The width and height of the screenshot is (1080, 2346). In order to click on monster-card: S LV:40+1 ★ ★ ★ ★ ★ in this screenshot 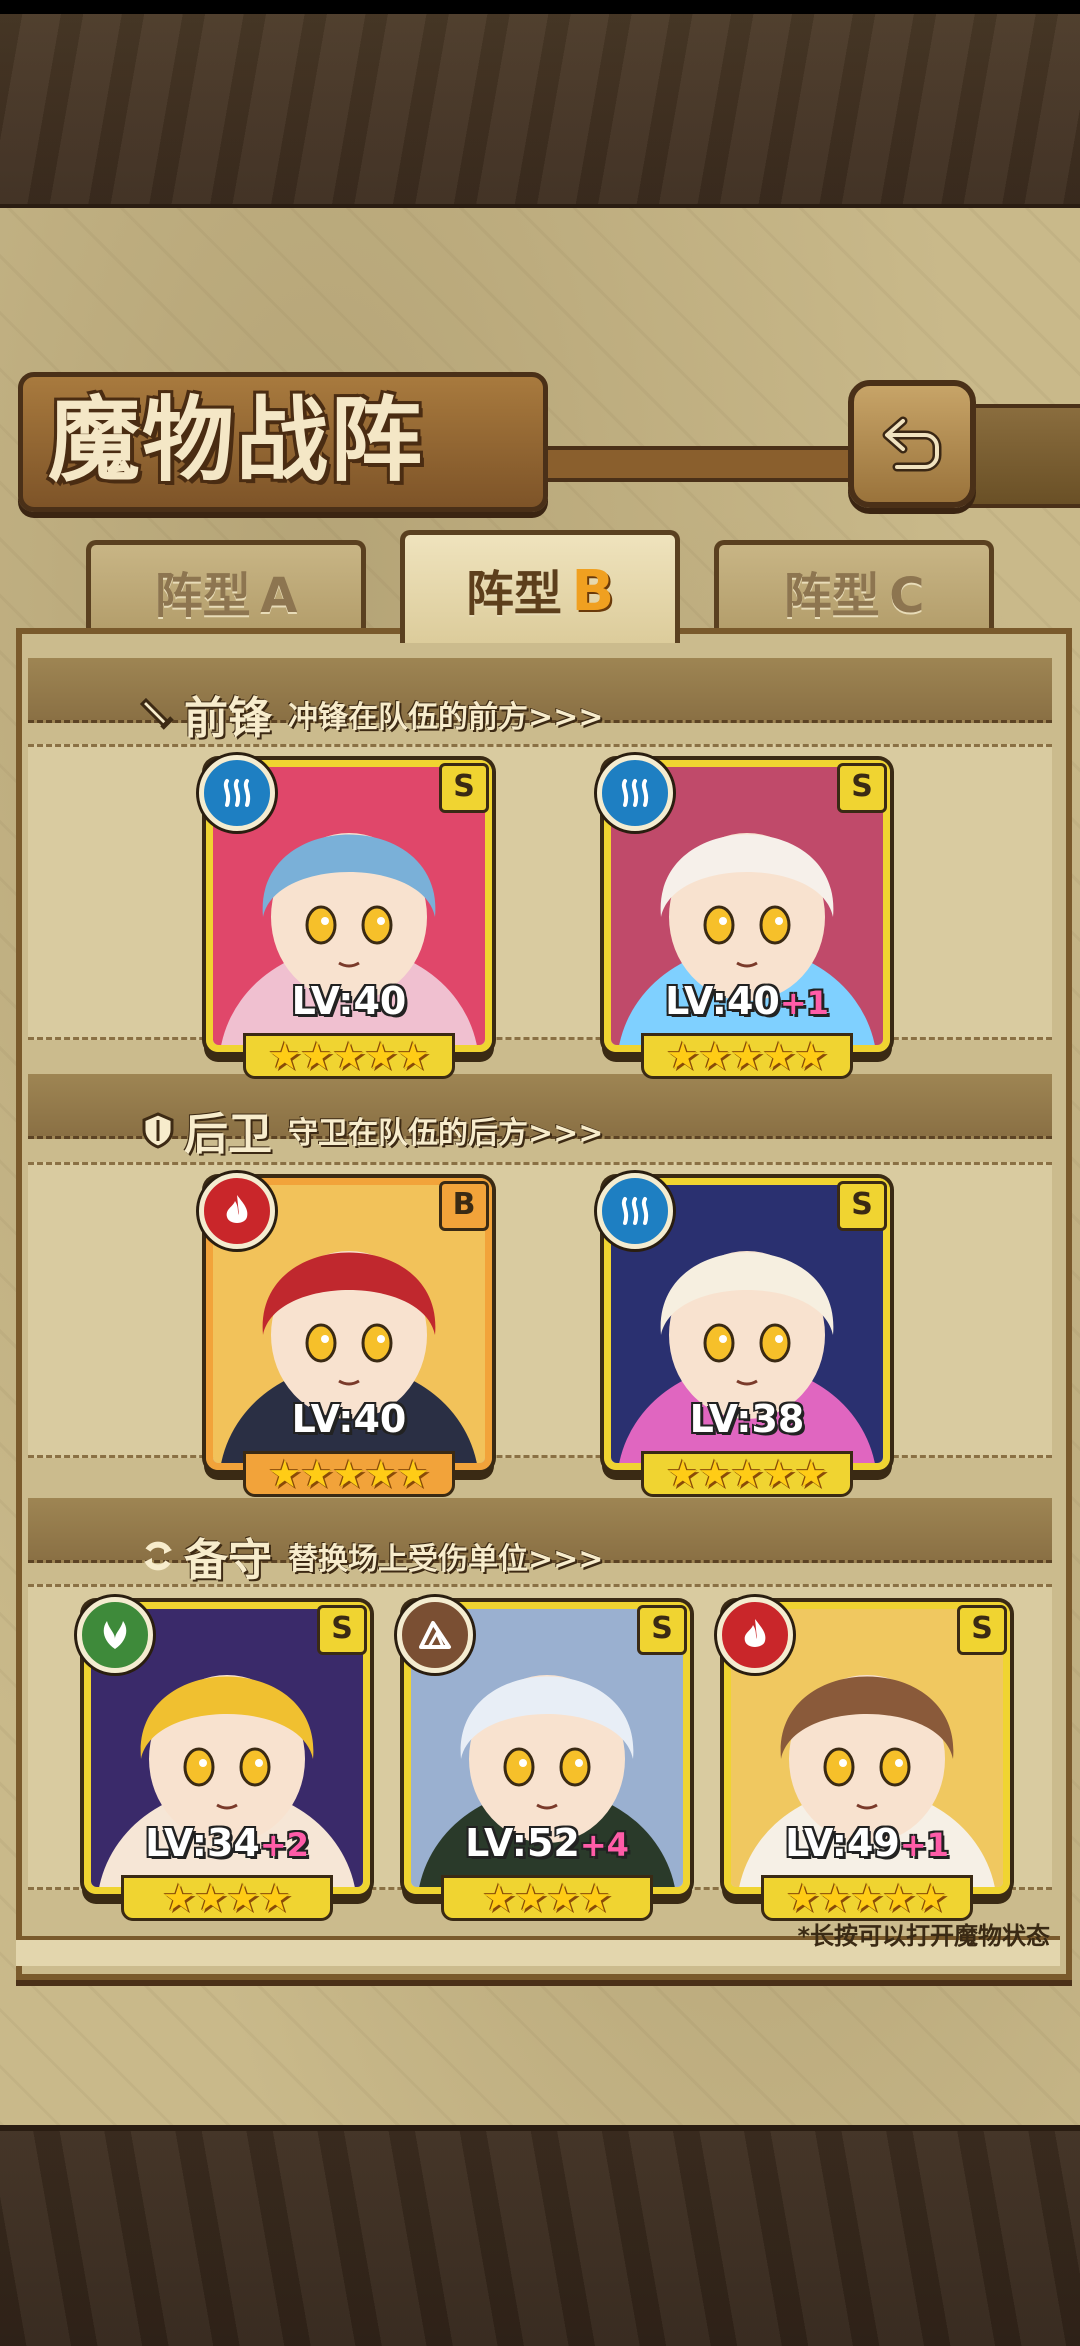, I will do `click(743, 917)`.